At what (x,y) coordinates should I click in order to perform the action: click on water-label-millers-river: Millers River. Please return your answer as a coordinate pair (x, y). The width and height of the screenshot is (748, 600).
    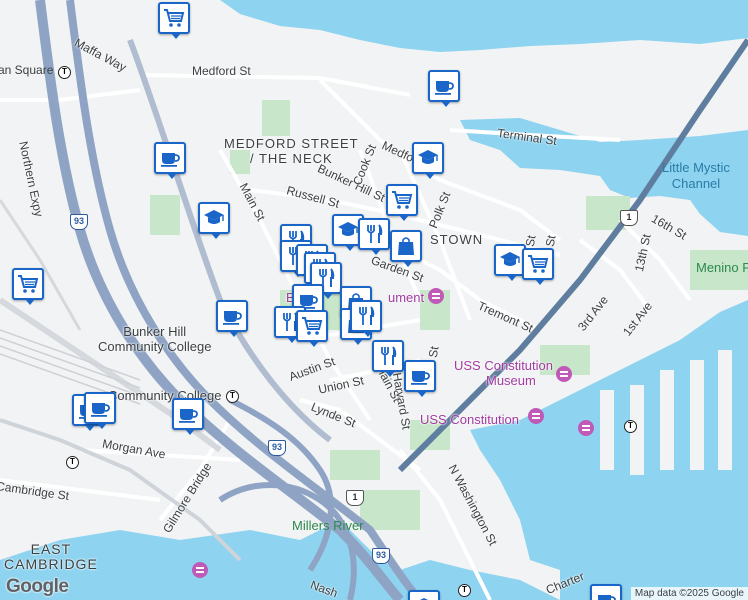
    Looking at the image, I should click on (328, 525).